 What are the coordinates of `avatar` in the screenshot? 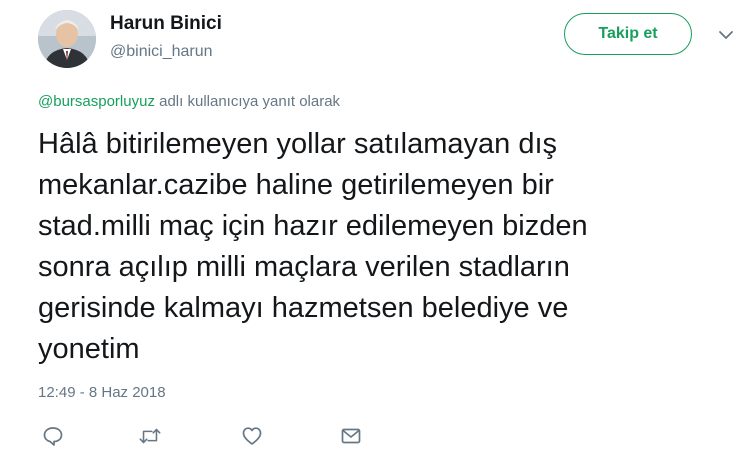 It's located at (67, 39).